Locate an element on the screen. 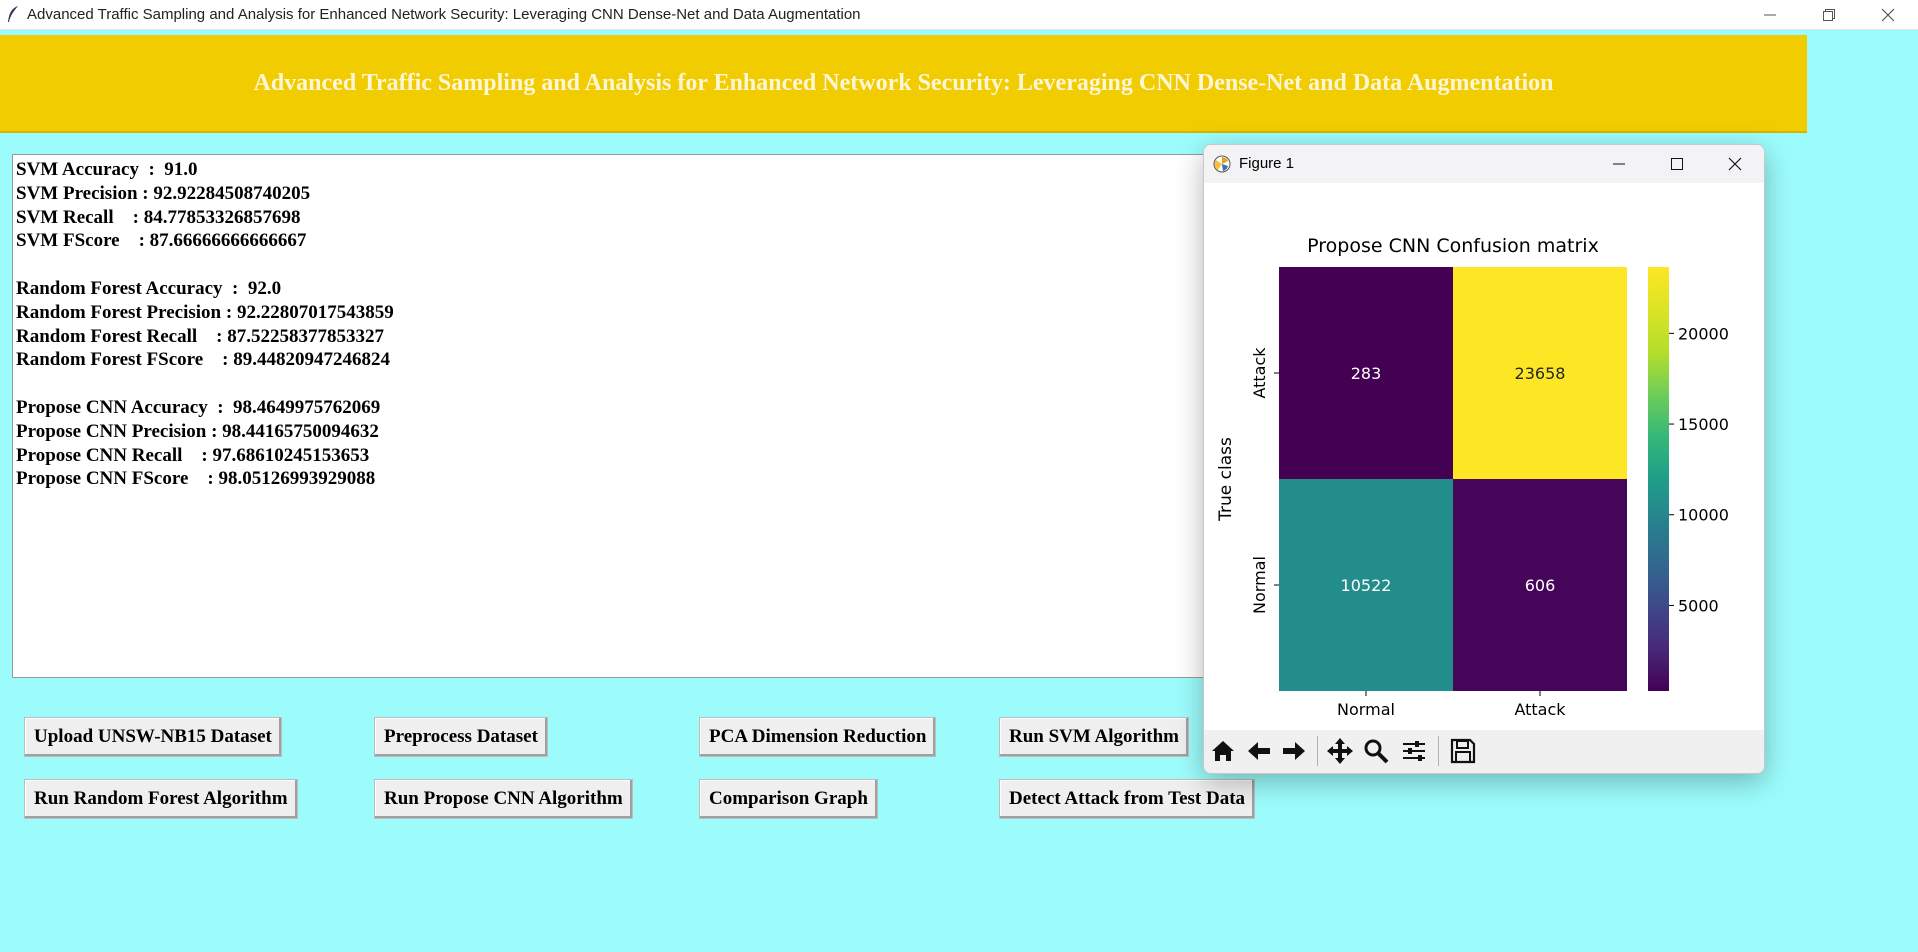 Image resolution: width=1918 pixels, height=952 pixels. chart-title: Propose CNN Confusion matrix is located at coordinates (1453, 246).